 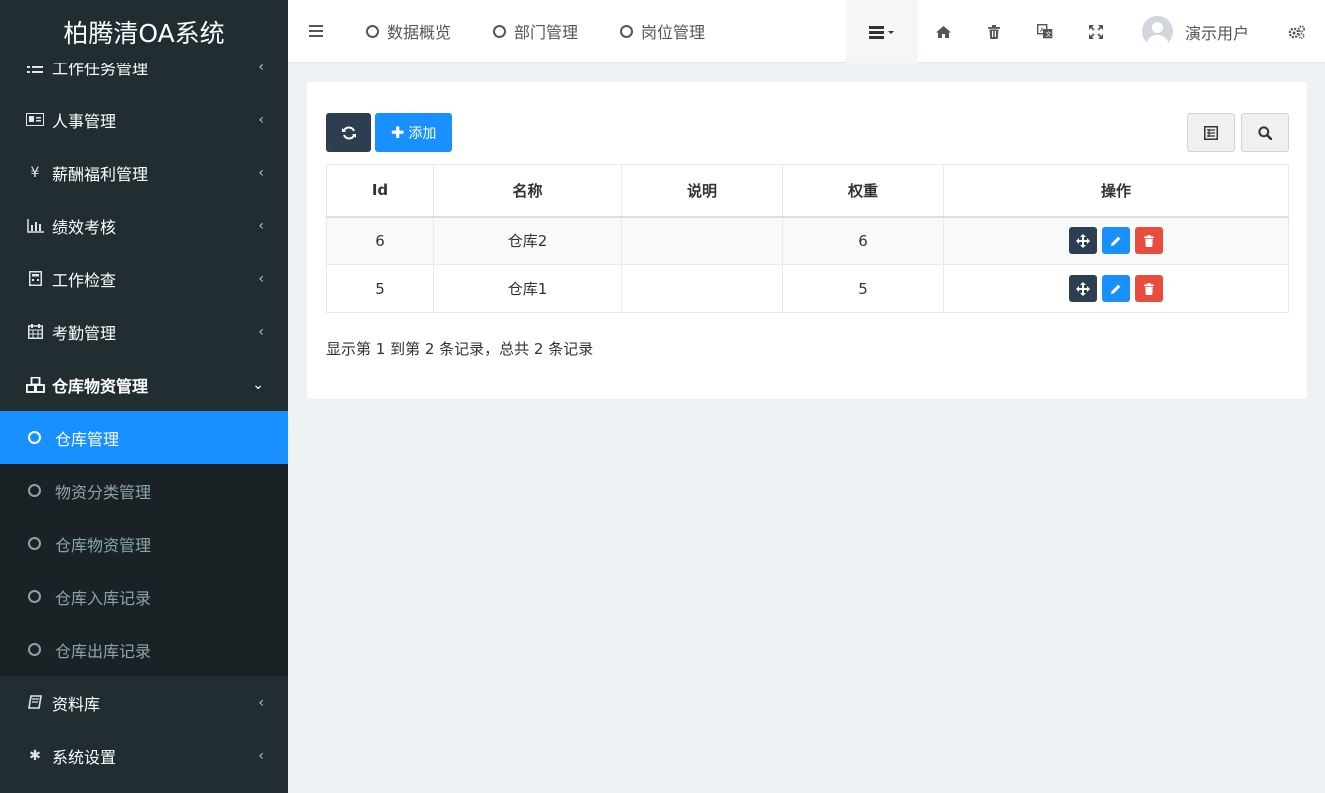 I want to click on add-button: ✚ 添加, so click(x=414, y=132).